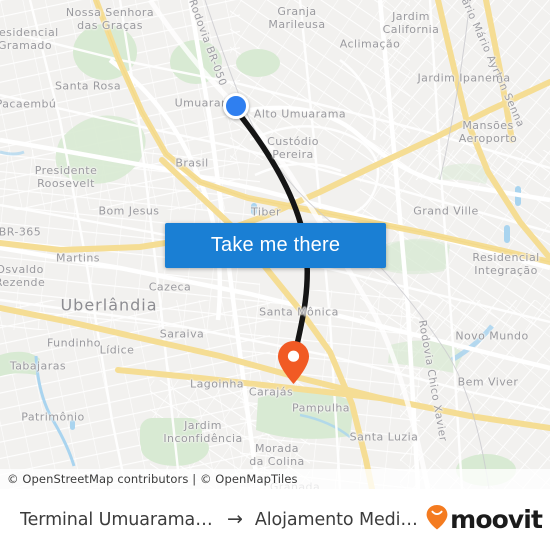 This screenshot has height=550, width=550. Describe the element at coordinates (236, 106) in the screenshot. I see `origin-dot` at that location.